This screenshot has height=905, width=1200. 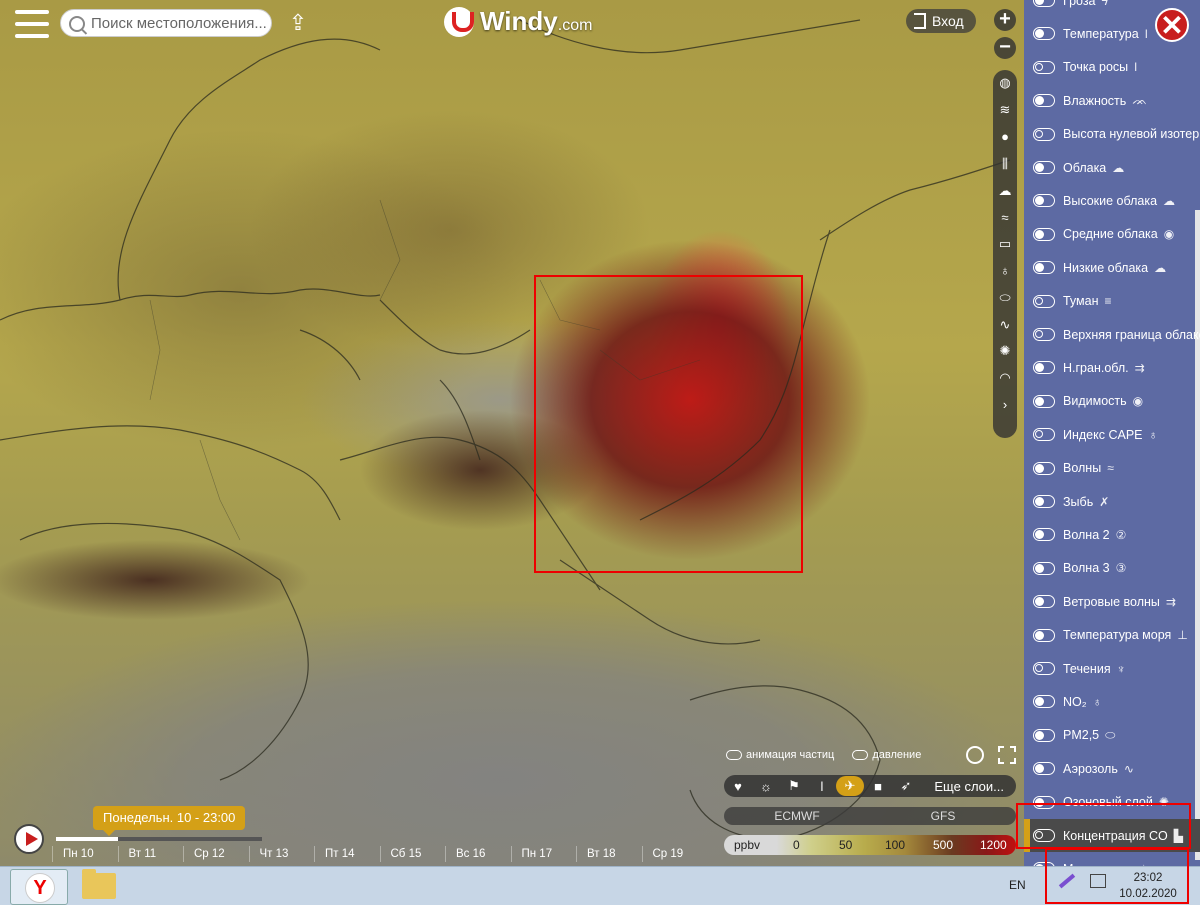 I want to click on globe-icon: ◍, so click(x=1005, y=83).